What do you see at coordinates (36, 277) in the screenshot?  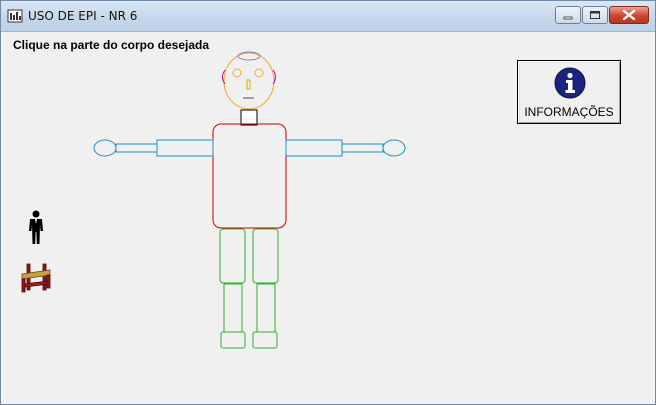 I see `table-icon` at bounding box center [36, 277].